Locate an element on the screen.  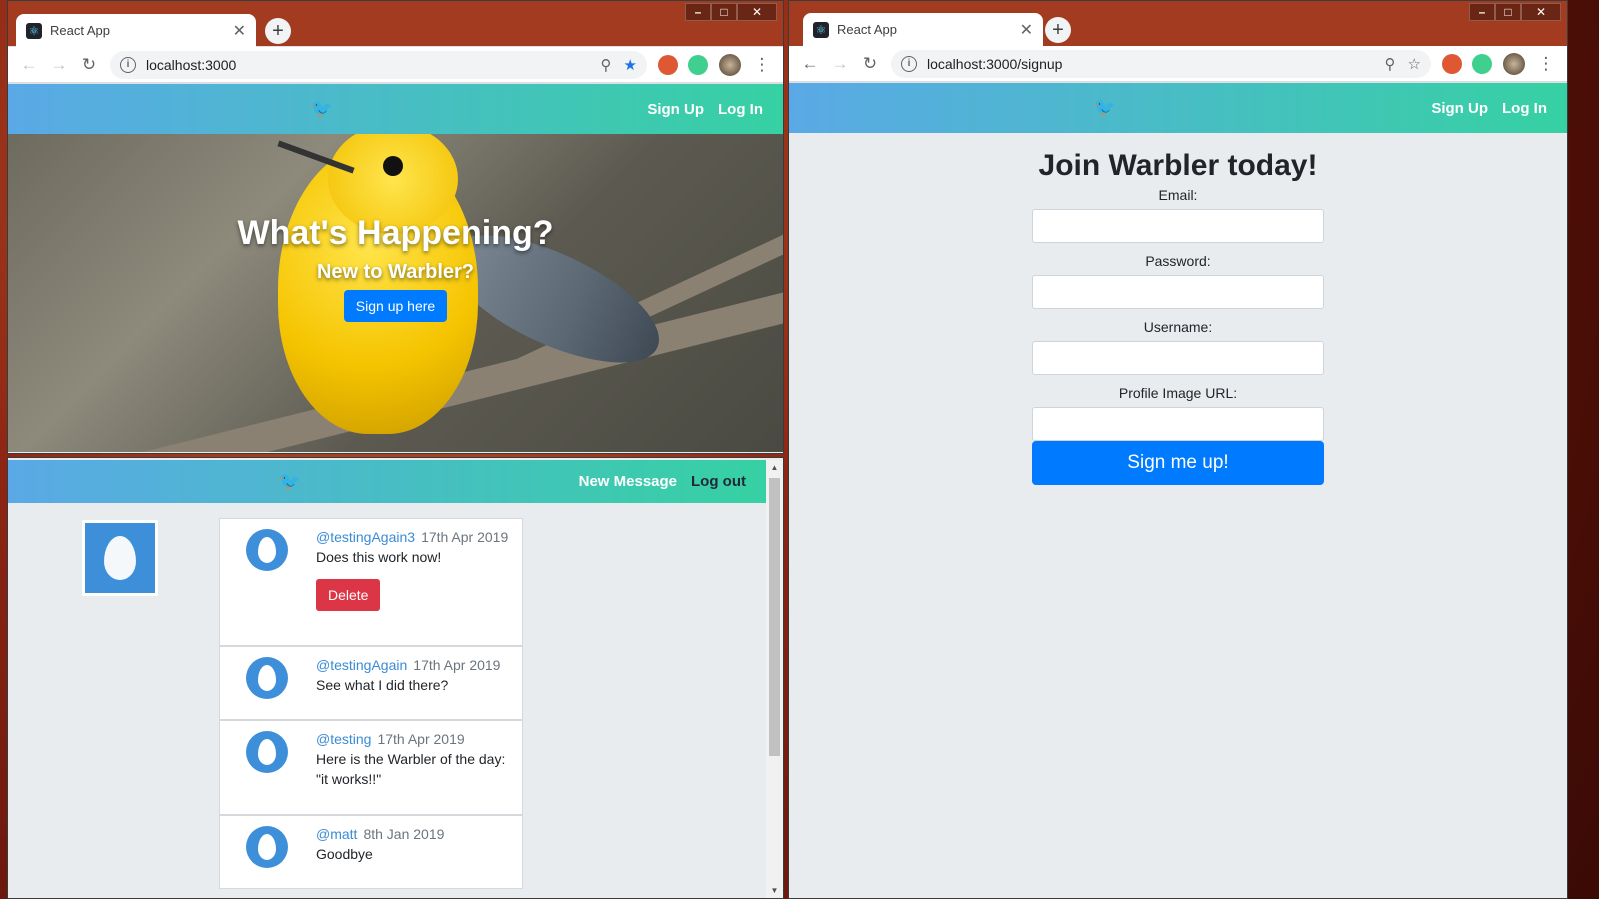
signup-submit-button: Sign me up! is located at coordinates (1178, 463).